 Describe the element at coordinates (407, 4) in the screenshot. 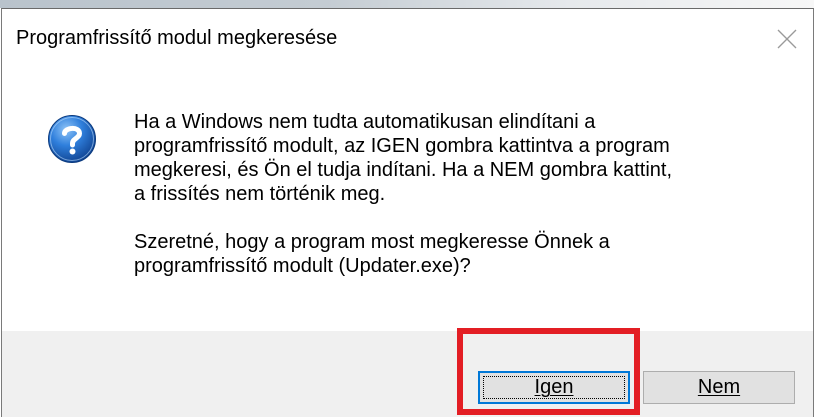

I see `background-window-strip` at that location.